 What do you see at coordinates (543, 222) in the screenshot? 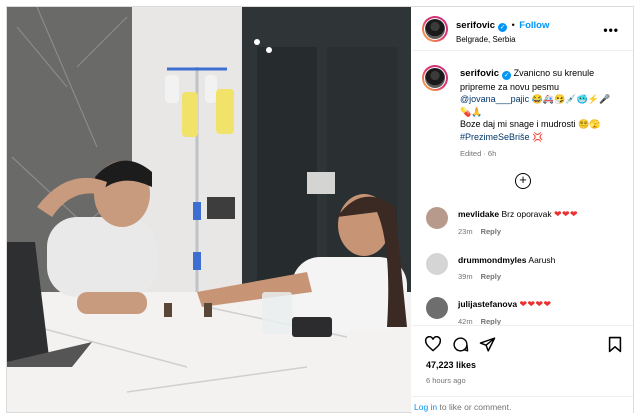
I see `comment-body: mevlidake Brz oporavak ❤❤❤ 23m Reply` at bounding box center [543, 222].